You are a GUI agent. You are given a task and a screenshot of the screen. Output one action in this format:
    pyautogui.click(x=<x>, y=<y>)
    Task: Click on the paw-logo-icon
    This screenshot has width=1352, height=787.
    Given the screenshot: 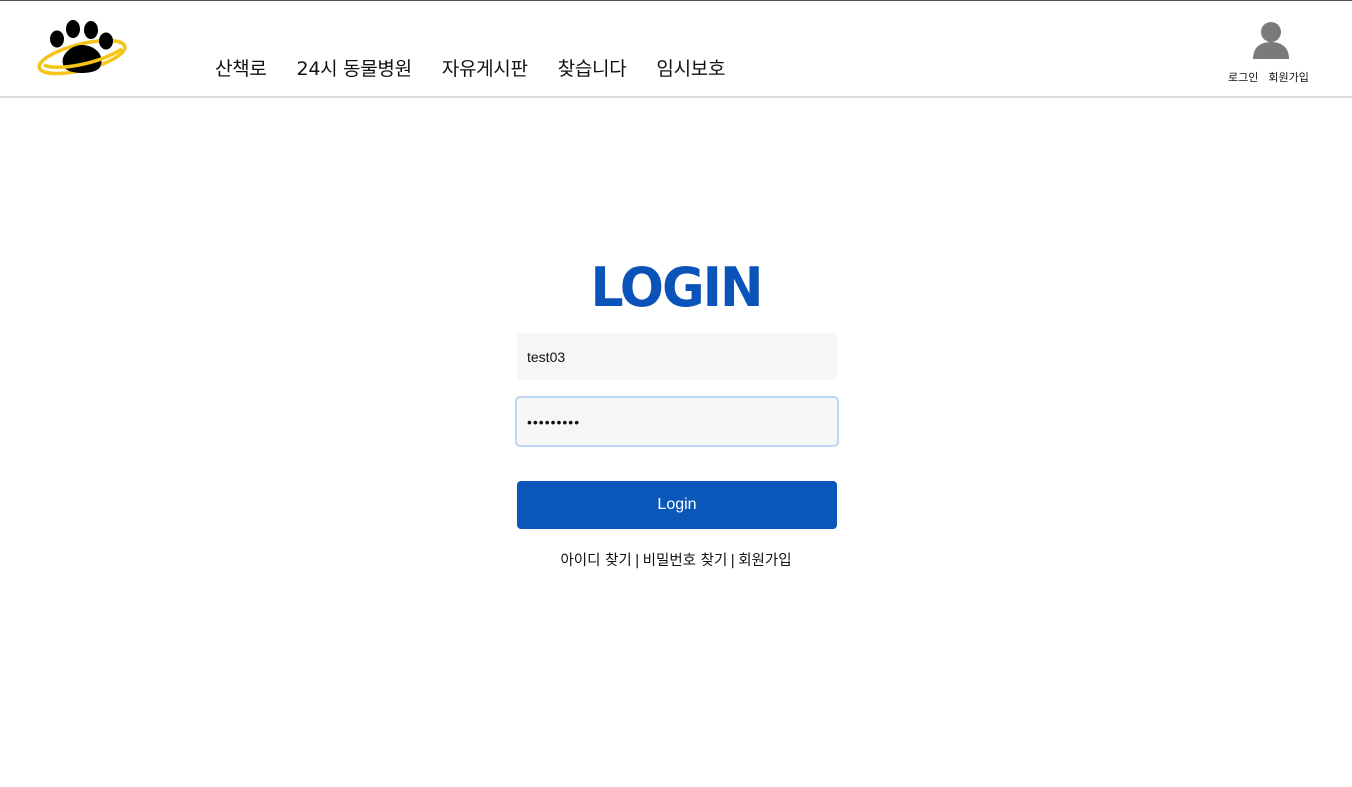 What is the action you would take?
    pyautogui.click(x=84, y=48)
    